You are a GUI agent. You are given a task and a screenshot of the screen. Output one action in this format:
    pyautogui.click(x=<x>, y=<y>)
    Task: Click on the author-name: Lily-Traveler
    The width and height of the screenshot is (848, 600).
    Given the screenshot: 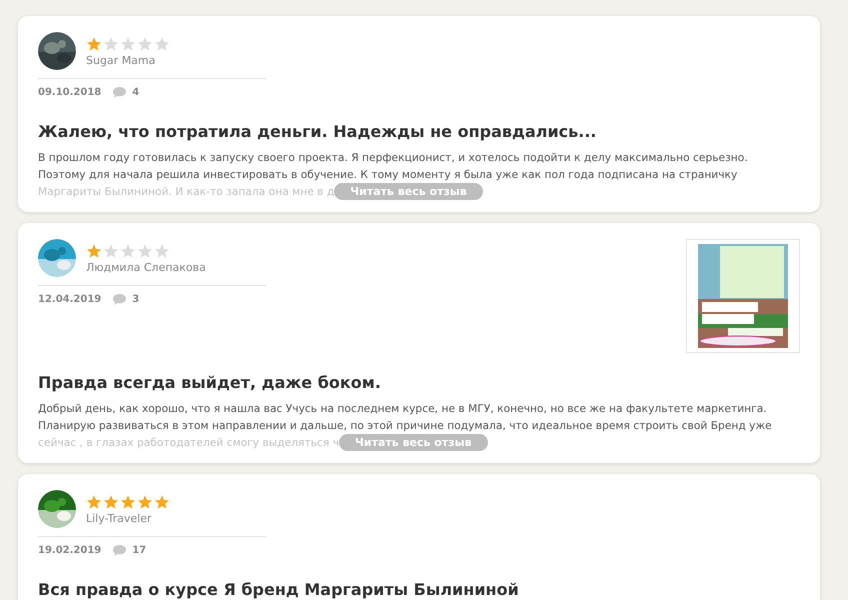 What is the action you would take?
    pyautogui.click(x=119, y=518)
    